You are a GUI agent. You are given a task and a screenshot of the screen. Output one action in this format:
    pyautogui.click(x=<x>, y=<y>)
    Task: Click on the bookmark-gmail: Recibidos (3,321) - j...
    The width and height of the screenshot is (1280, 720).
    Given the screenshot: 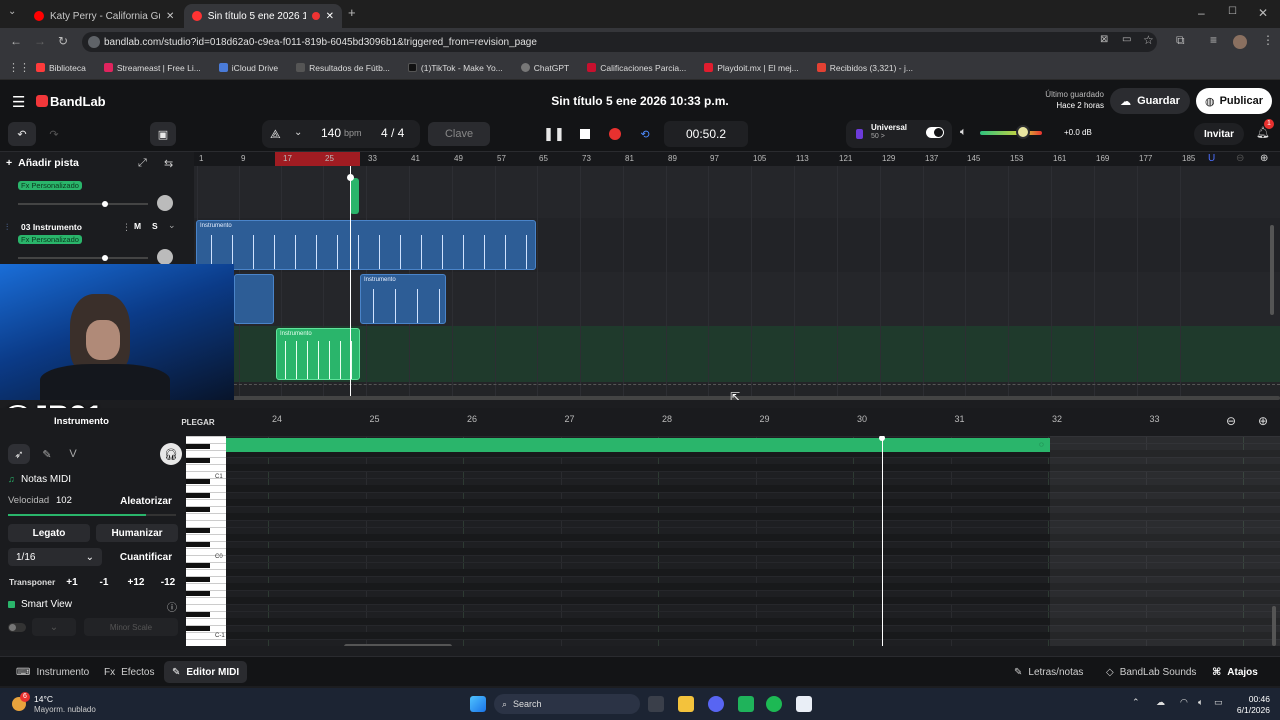 What is the action you would take?
    pyautogui.click(x=864, y=68)
    